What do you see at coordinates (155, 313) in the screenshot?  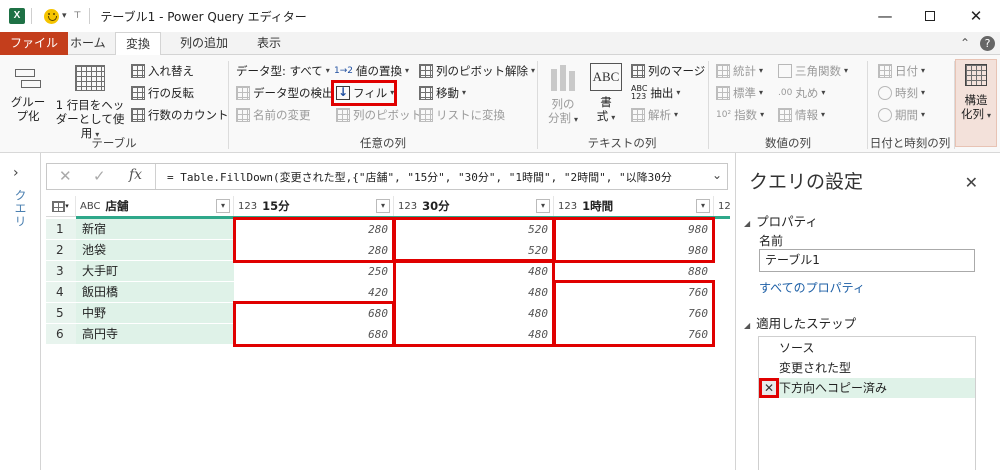 I see `cell-store: 中野` at bounding box center [155, 313].